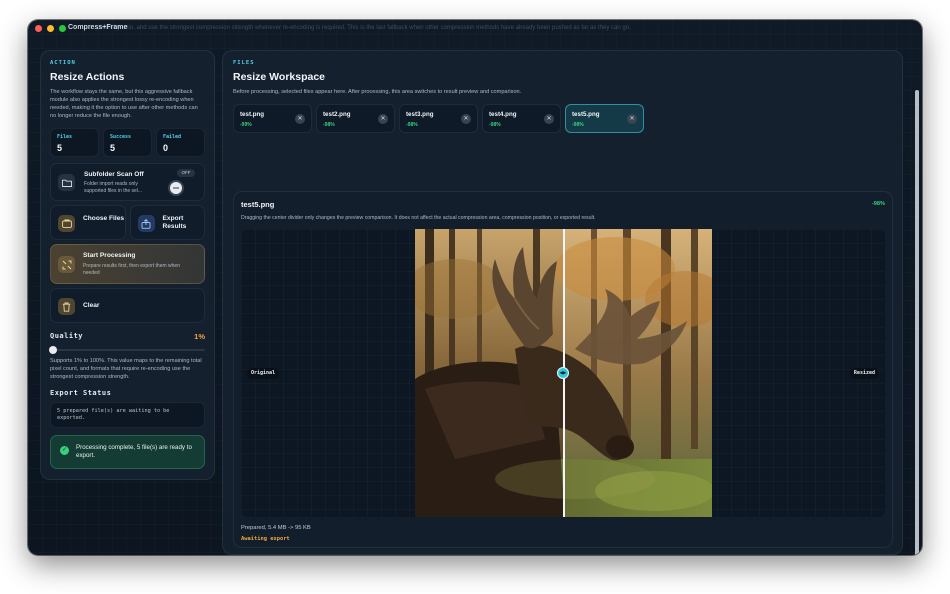 Image resolution: width=950 pixels, height=594 pixels. What do you see at coordinates (127, 336) in the screenshot?
I see `quality-header: Quality 1%` at bounding box center [127, 336].